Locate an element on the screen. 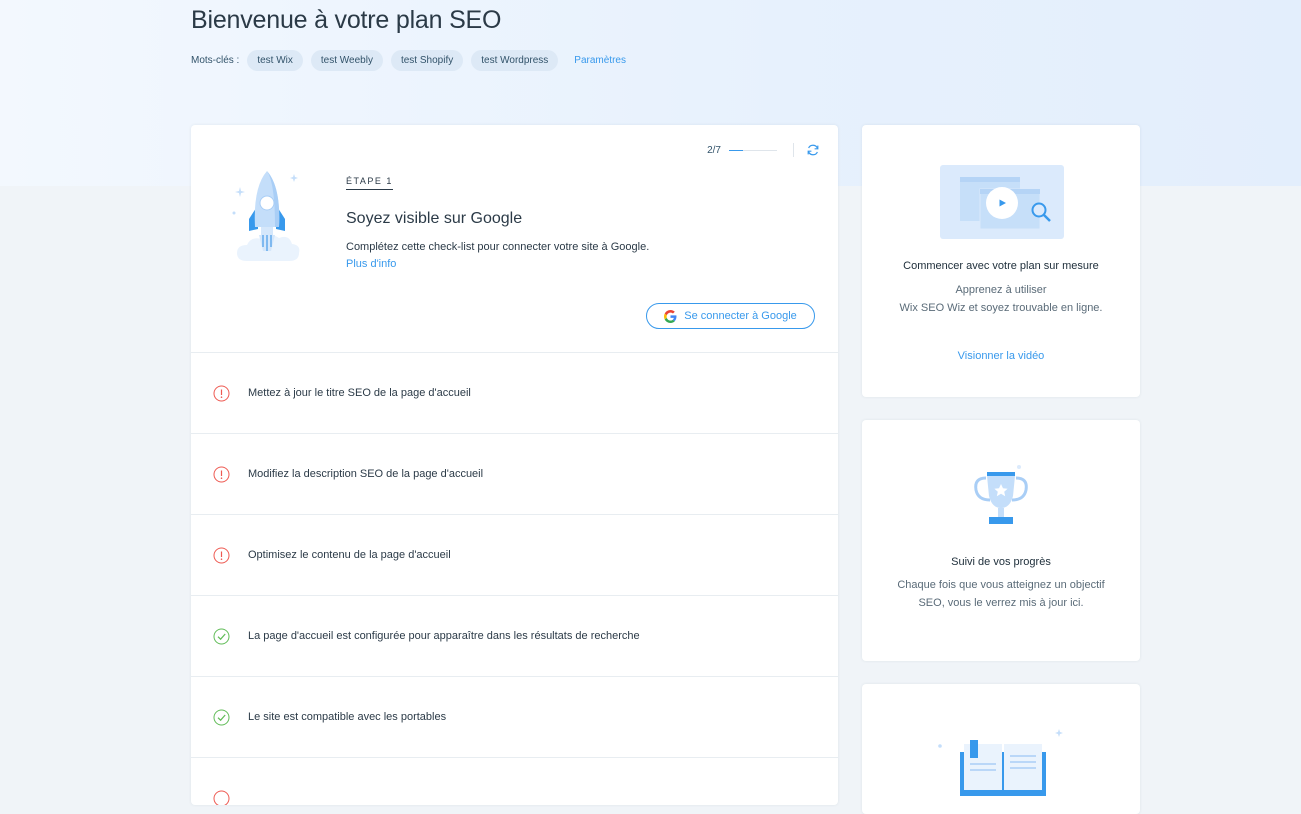 This screenshot has height=814, width=1301. checklist-item is located at coordinates (514, 781).